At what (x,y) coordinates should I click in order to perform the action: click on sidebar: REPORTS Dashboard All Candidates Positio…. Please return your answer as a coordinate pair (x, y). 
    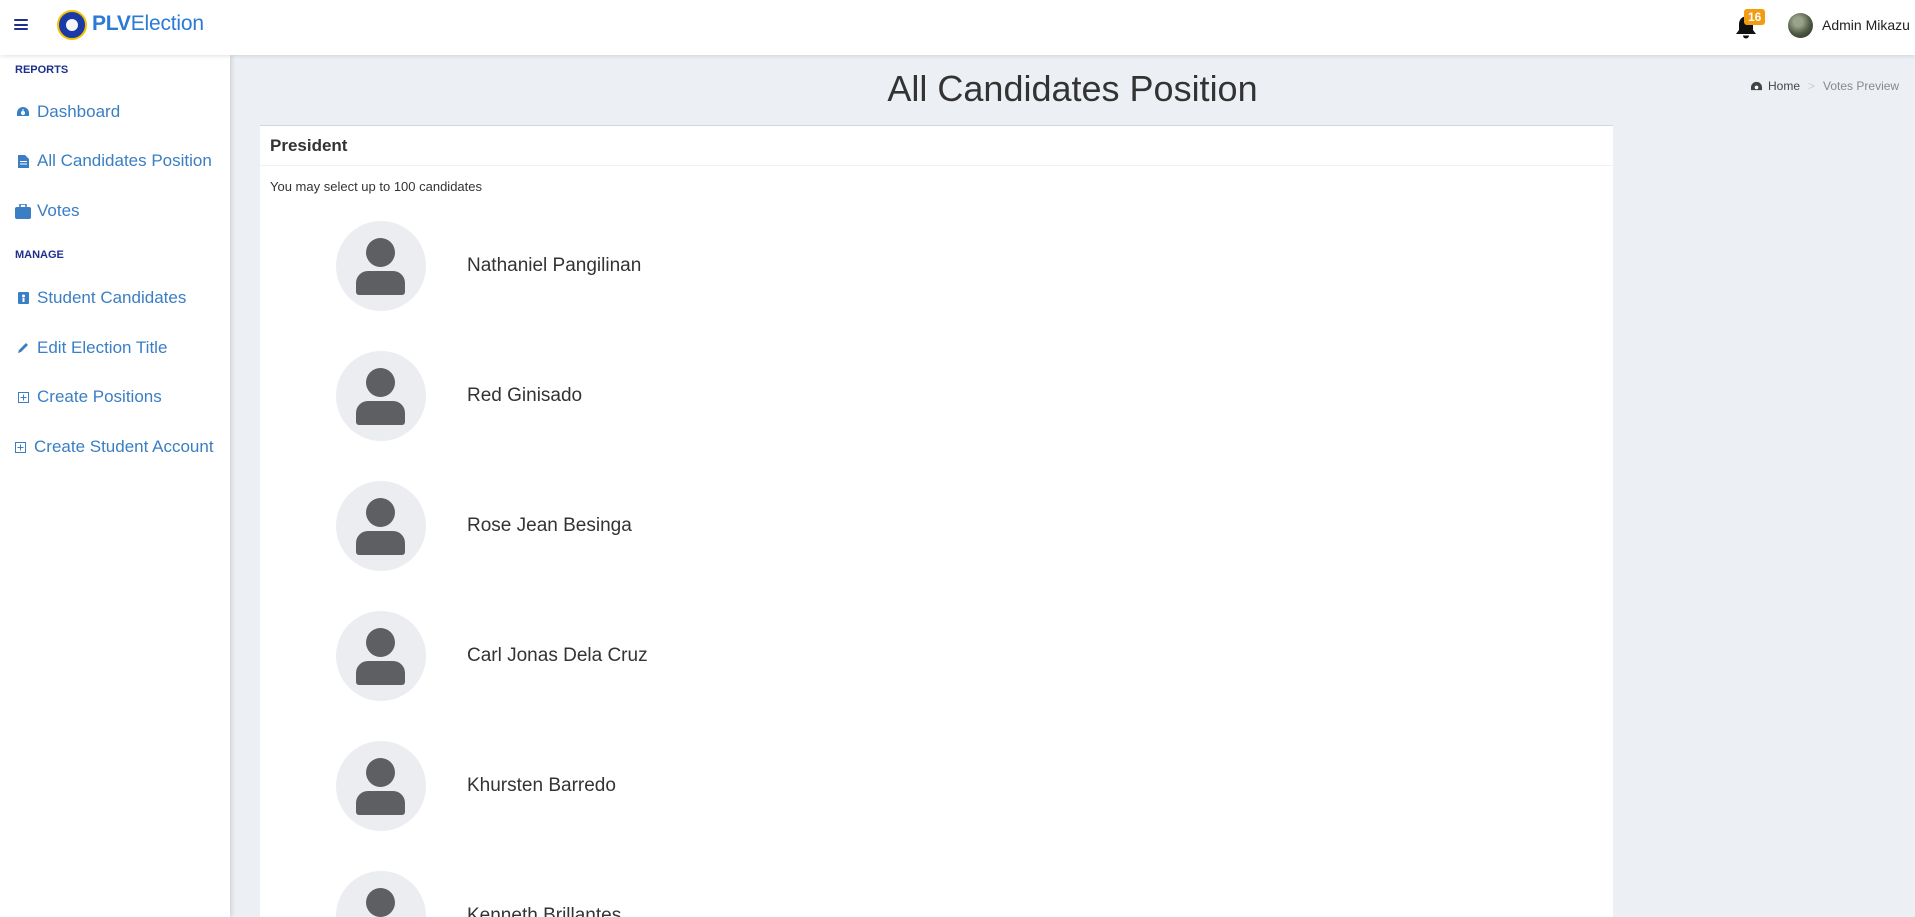
    Looking at the image, I should click on (115, 486).